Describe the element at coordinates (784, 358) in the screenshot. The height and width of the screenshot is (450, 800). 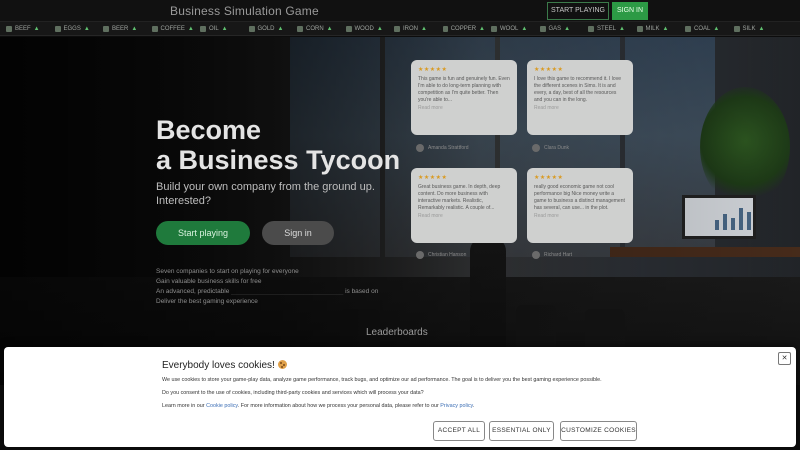
I see `close-icon: ✕` at that location.